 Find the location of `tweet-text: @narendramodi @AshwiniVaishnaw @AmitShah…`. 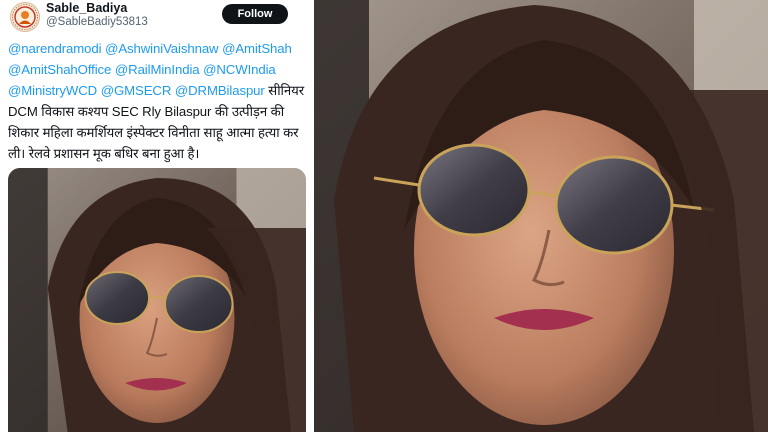

tweet-text: @narendramodi @AshwiniVaishnaw @AmitShah… is located at coordinates (157, 101).